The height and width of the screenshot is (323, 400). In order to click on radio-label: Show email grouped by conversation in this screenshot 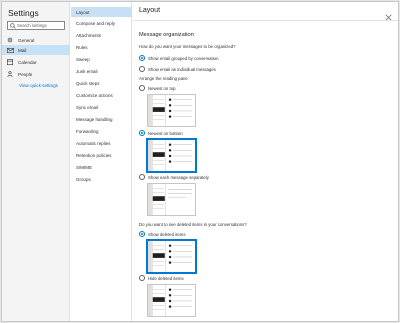, I will do `click(183, 58)`.